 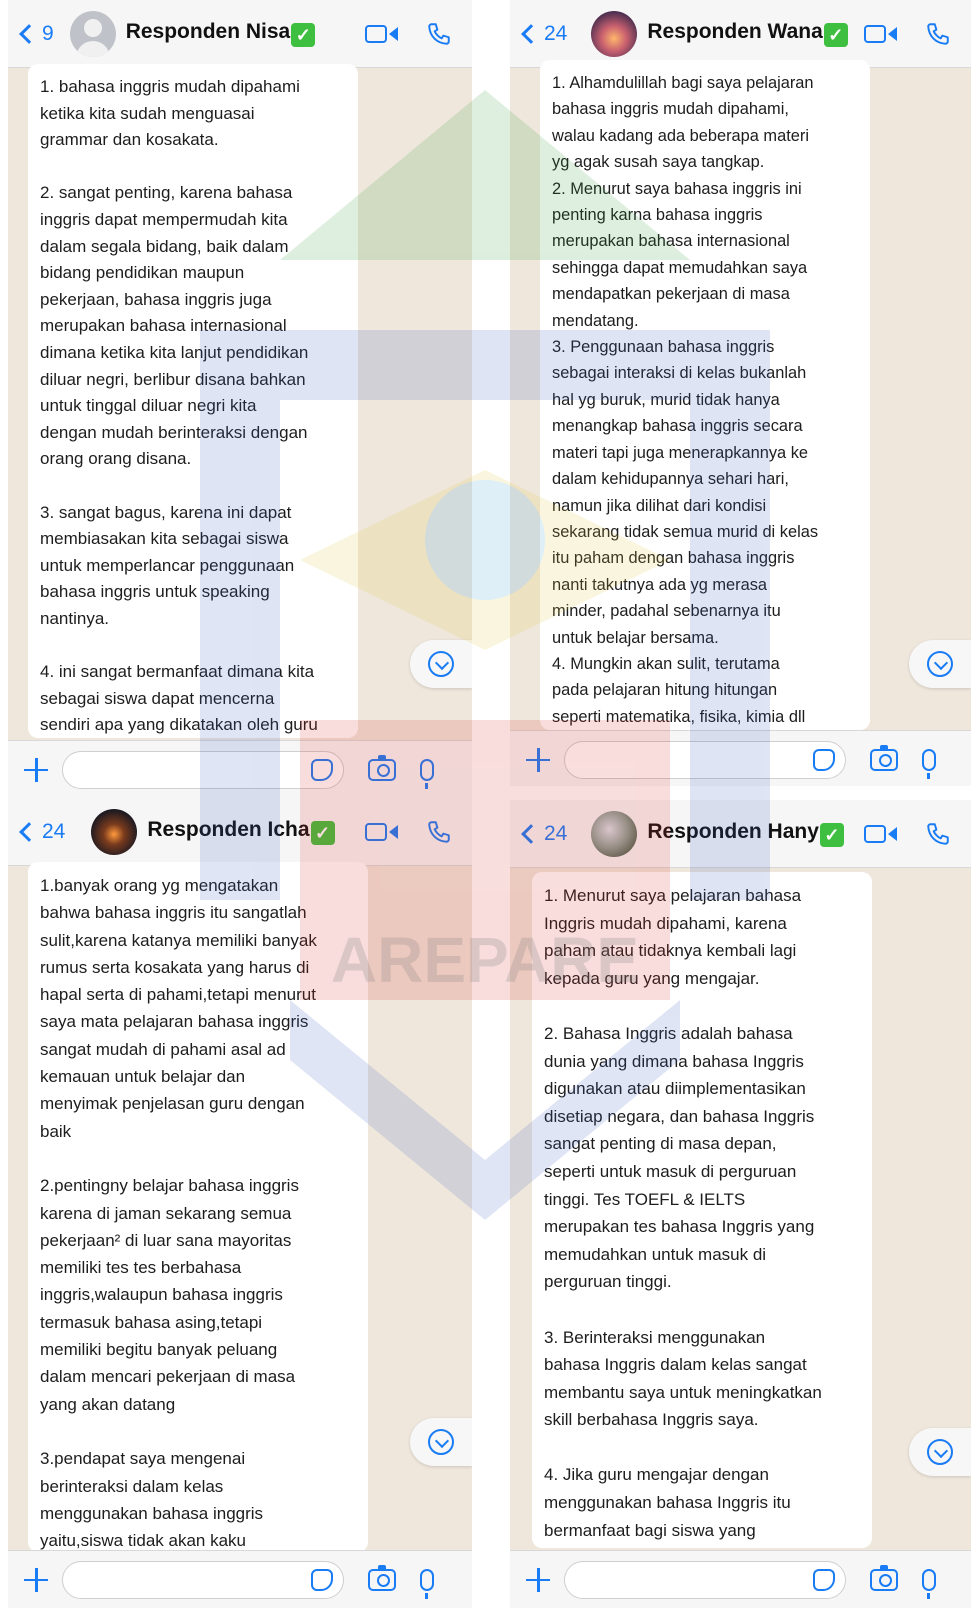 I want to click on chat-header: 24 Responden Hany ✓, so click(x=740, y=834).